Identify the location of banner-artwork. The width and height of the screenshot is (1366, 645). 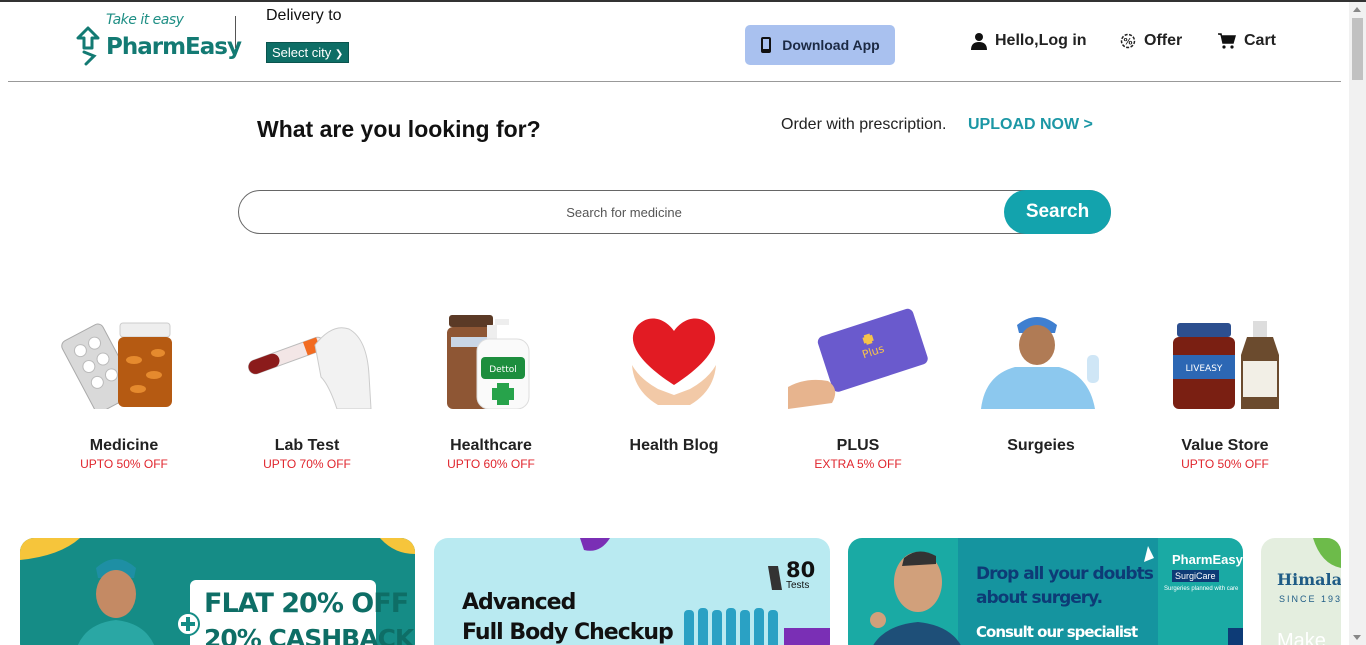
(1327, 553).